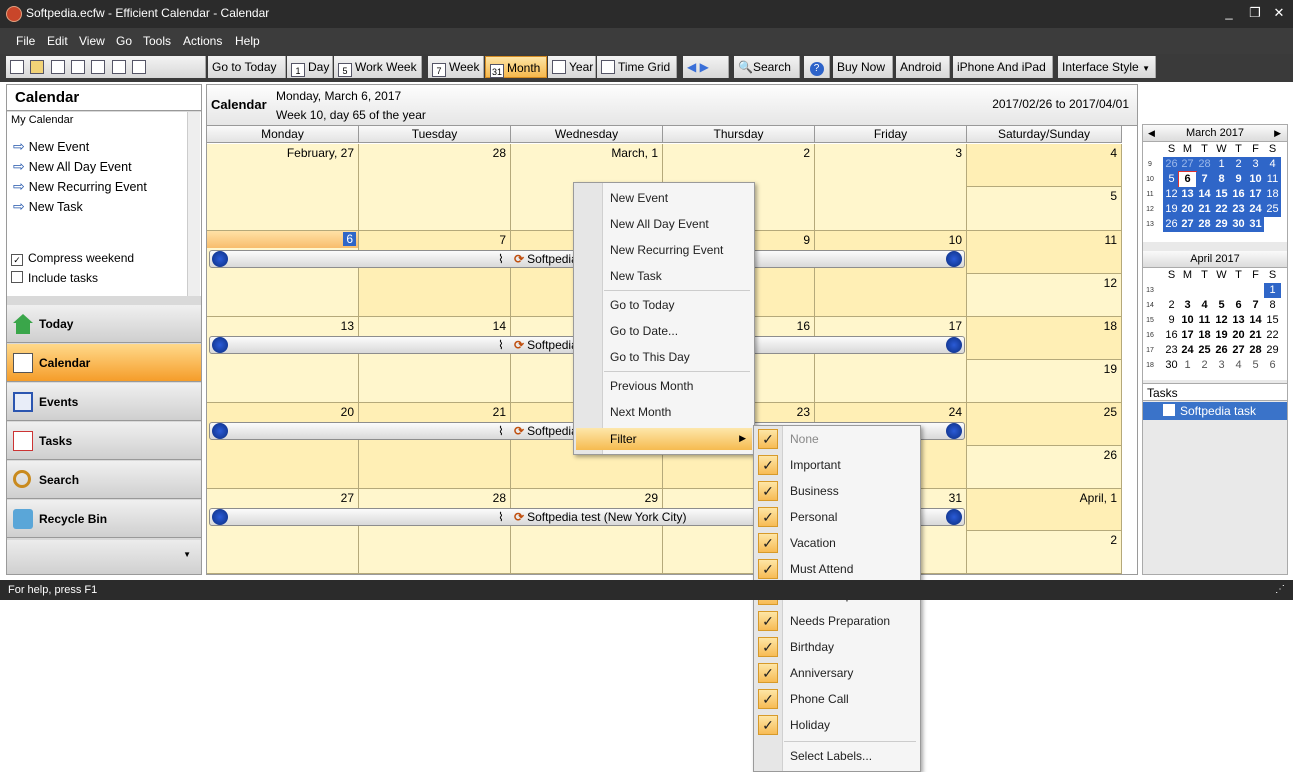 The image size is (1293, 772). I want to click on filter-item-needs-preparation: Needs Preparation, so click(840, 621).